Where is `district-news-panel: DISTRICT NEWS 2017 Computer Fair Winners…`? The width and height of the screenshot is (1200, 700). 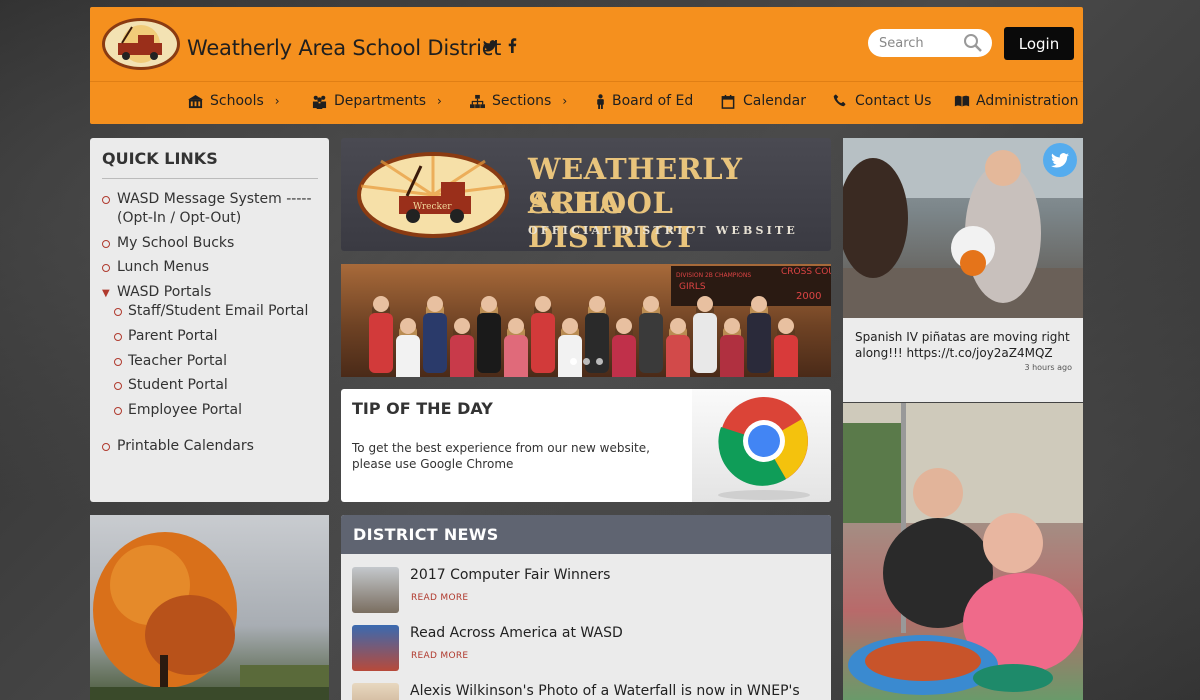
district-news-panel: DISTRICT NEWS 2017 Computer Fair Winners… is located at coordinates (586, 607).